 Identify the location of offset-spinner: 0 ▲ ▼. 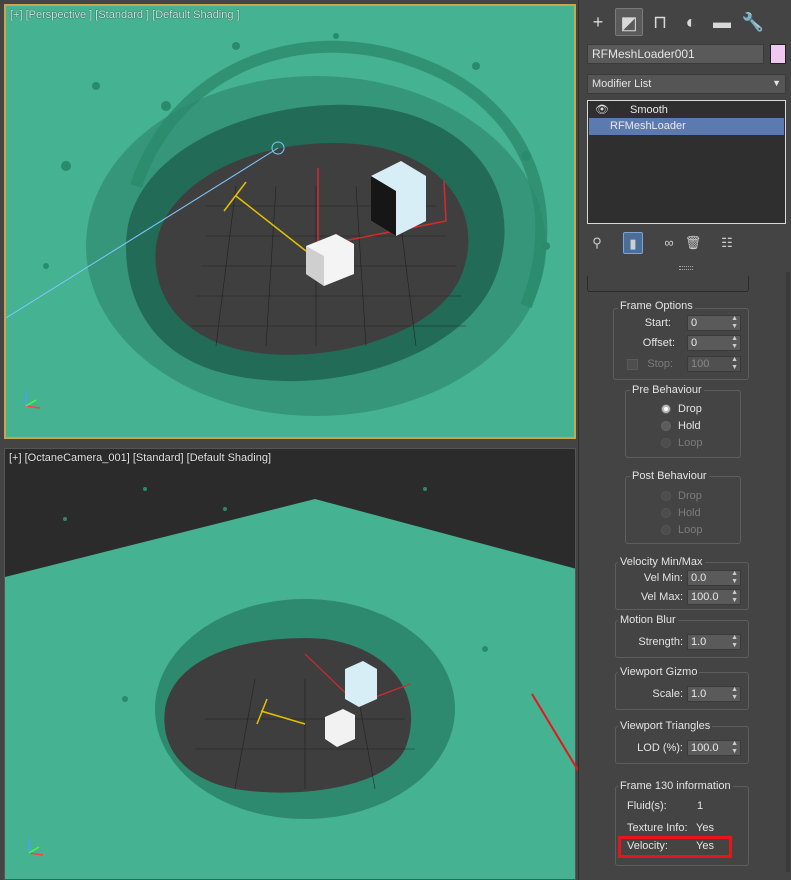
(714, 343).